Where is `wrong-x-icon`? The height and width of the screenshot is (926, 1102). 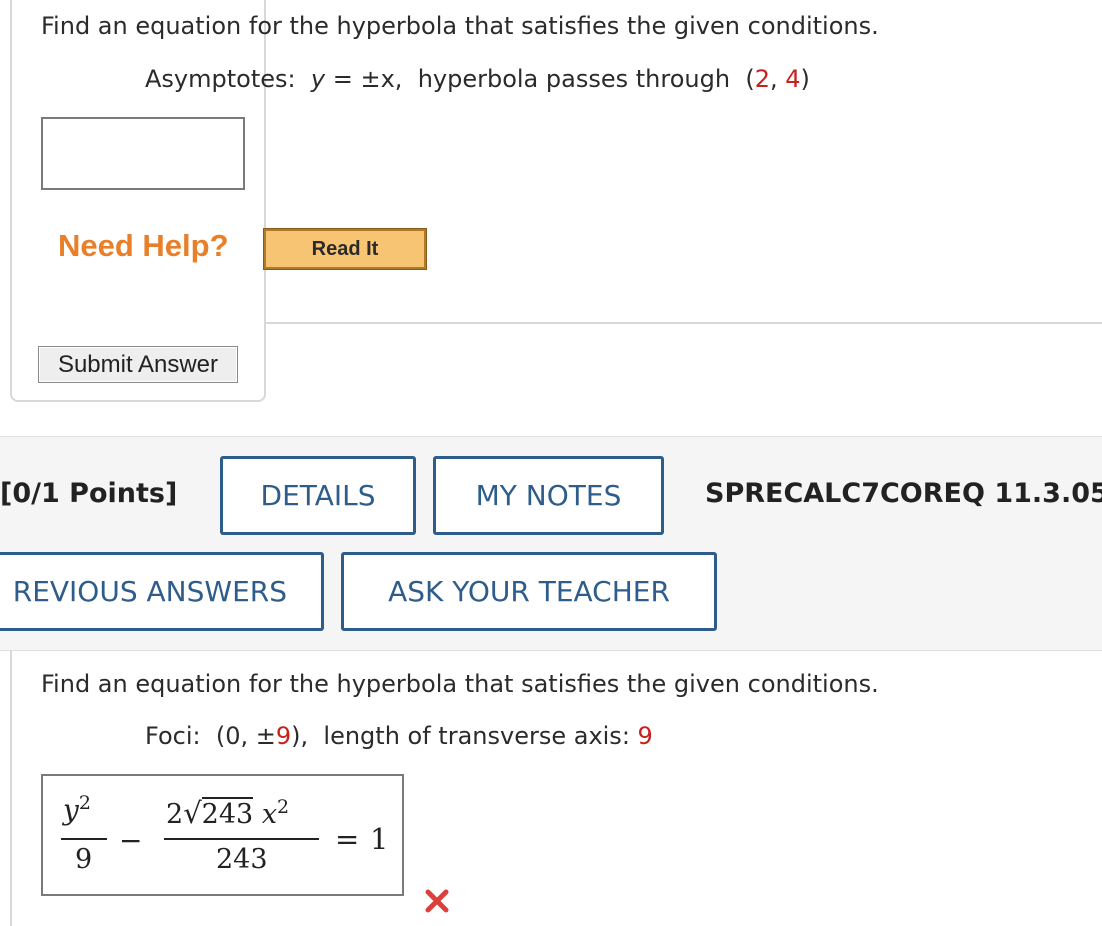
wrong-x-icon is located at coordinates (437, 901).